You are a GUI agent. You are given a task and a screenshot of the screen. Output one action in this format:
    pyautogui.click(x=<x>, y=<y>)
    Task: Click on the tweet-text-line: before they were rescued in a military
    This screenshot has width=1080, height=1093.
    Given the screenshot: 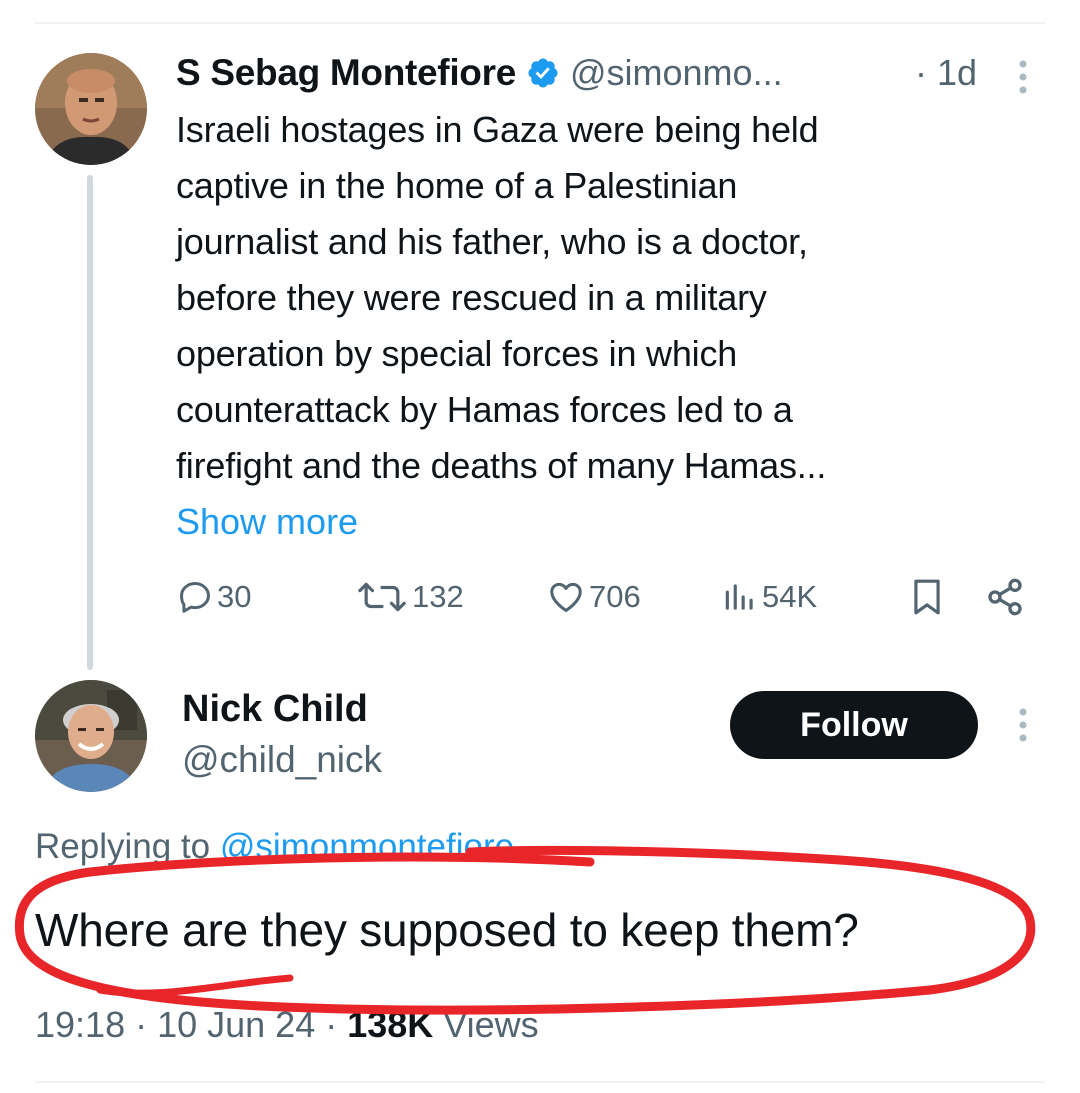 What is the action you would take?
    pyautogui.click(x=471, y=297)
    